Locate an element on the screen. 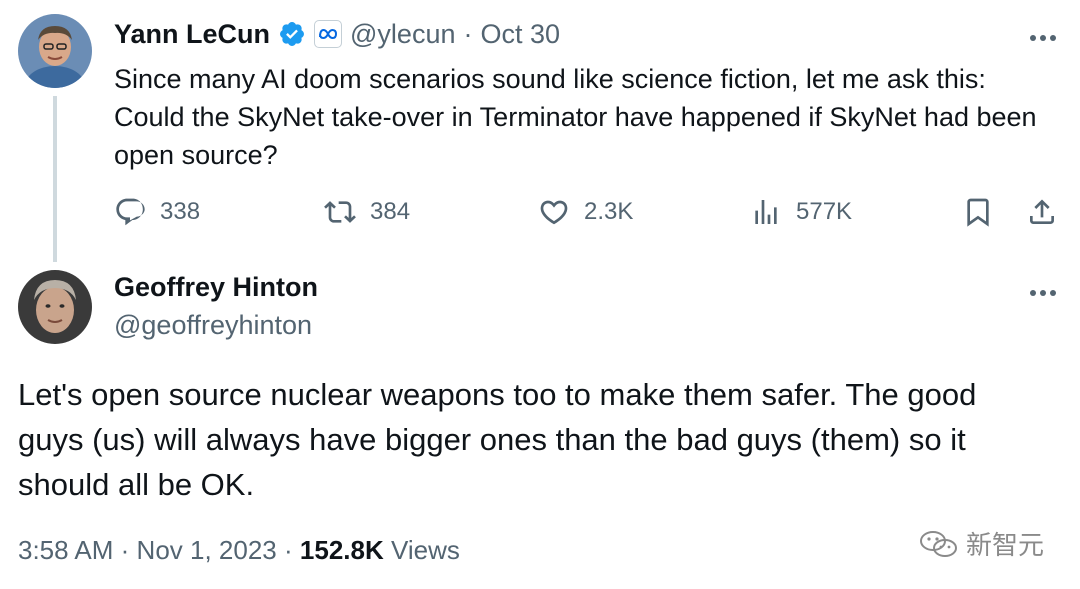  tweet-time: 3:58 AM is located at coordinates (65, 550).